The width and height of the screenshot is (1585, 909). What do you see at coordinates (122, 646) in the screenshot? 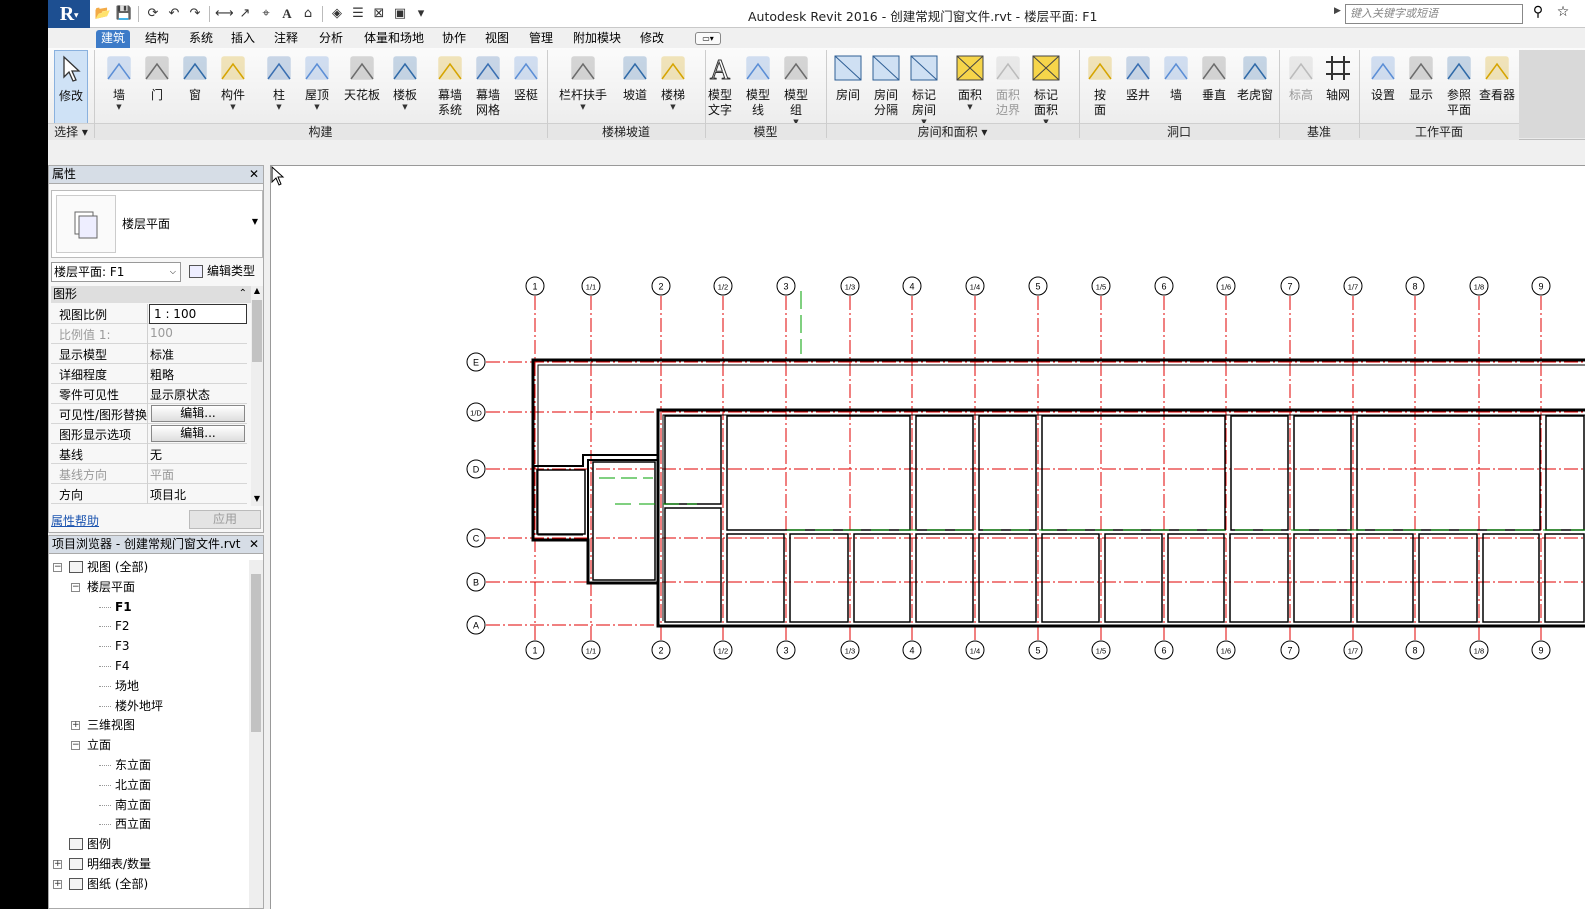
I see `browser-item: F3` at bounding box center [122, 646].